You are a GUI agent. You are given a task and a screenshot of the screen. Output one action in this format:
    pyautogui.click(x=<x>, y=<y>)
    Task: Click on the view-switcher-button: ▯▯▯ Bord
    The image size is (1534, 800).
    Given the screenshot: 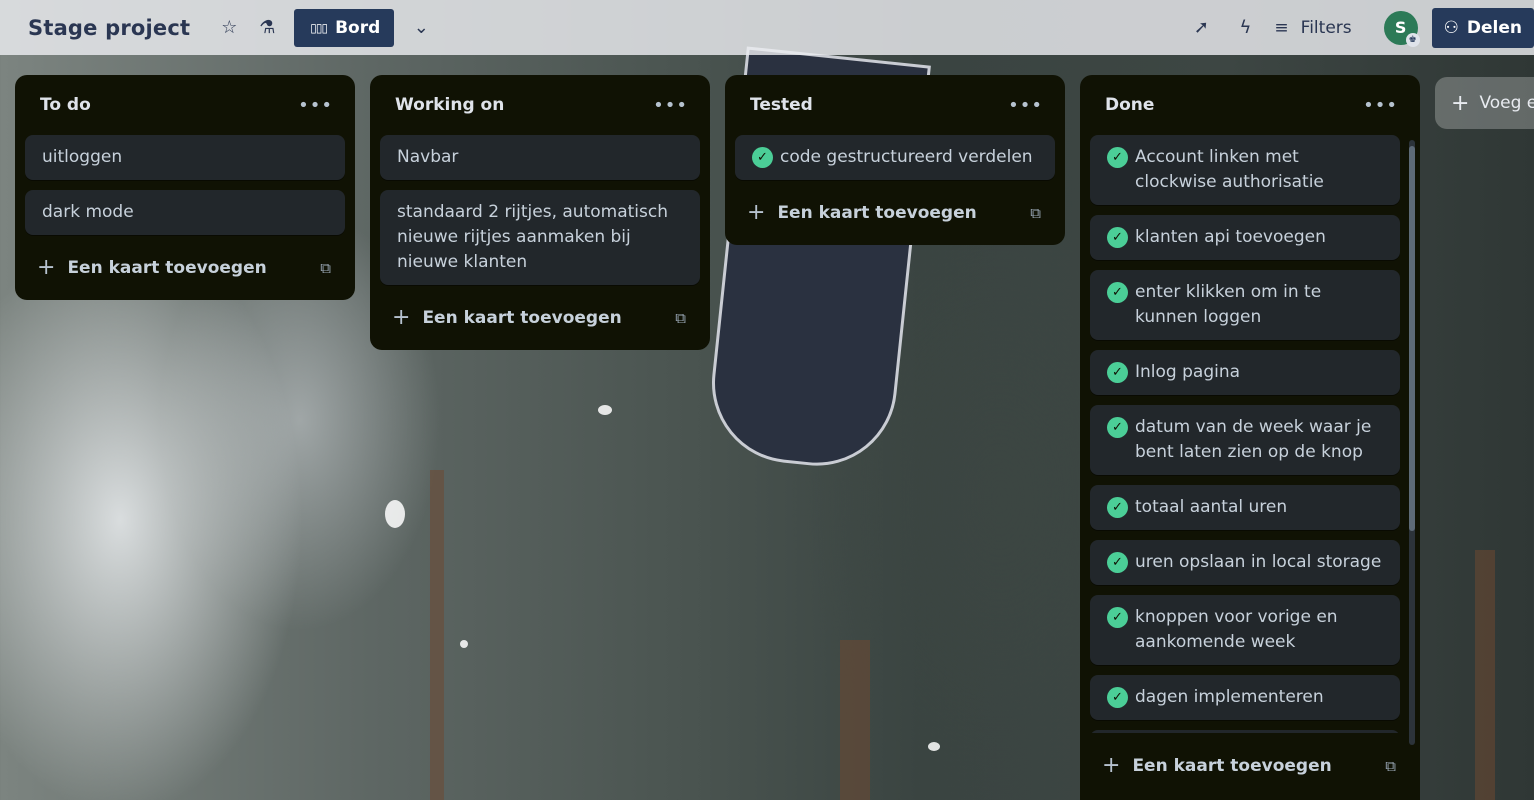 What is the action you would take?
    pyautogui.click(x=344, y=27)
    